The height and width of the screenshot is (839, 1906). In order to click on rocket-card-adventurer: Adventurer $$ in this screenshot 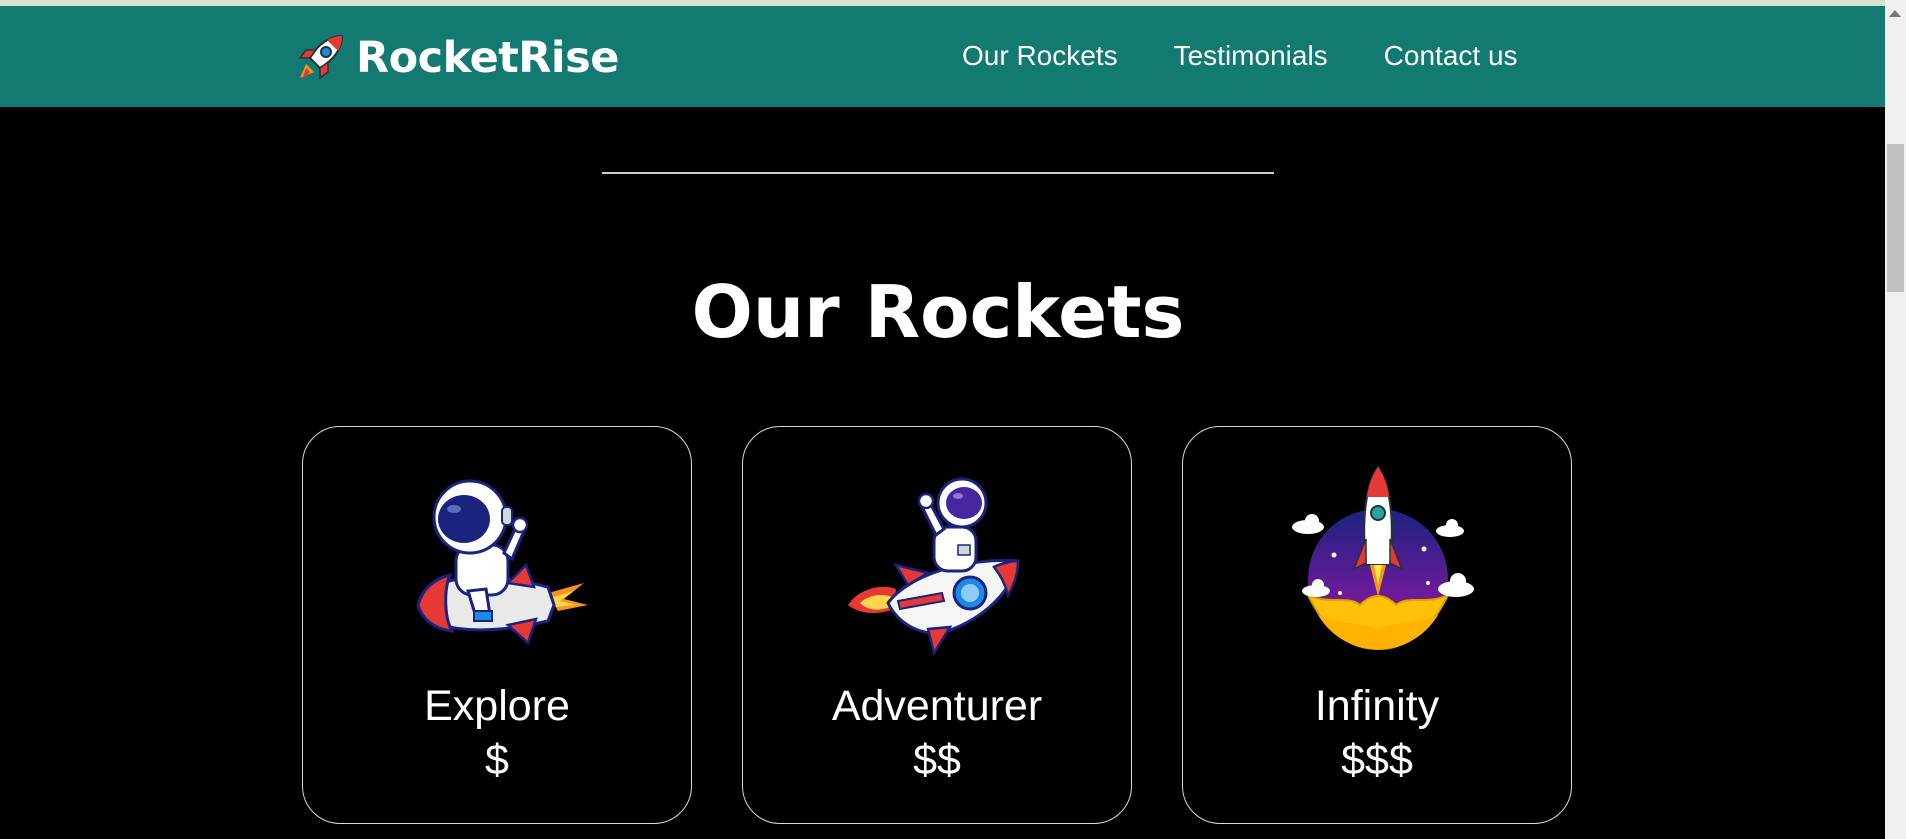, I will do `click(937, 625)`.